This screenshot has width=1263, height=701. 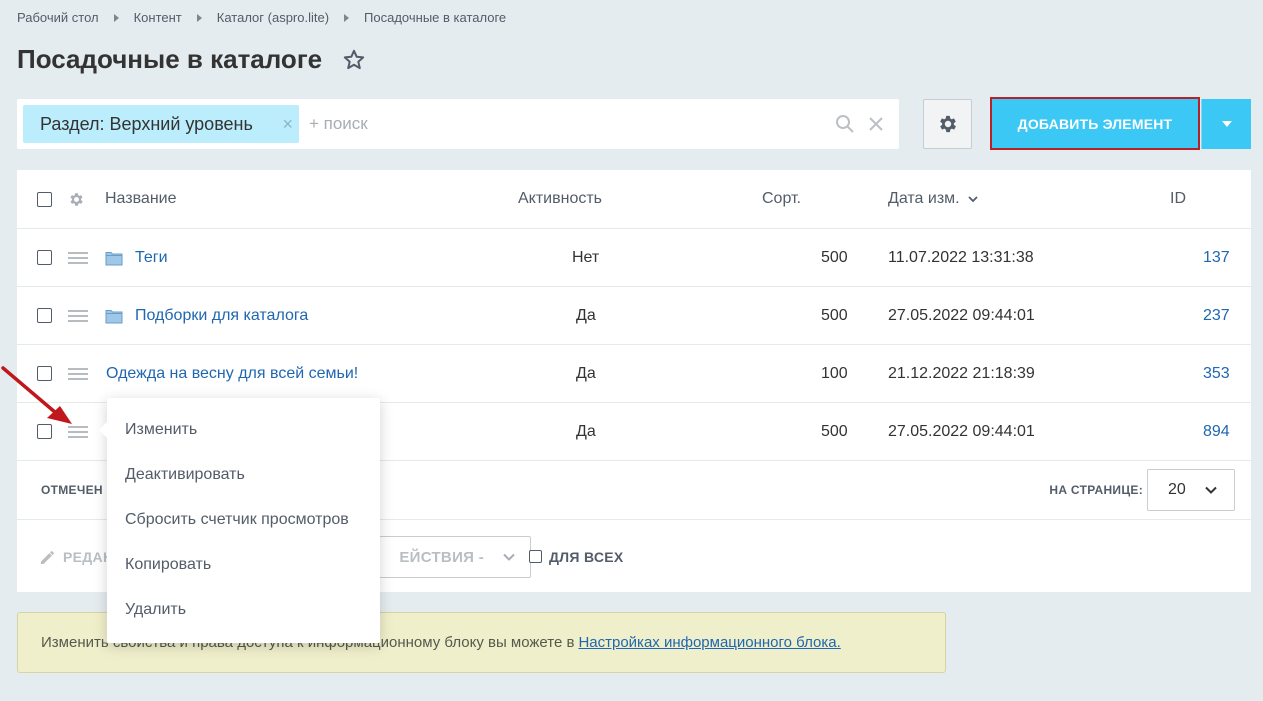 I want to click on search-input, so click(x=565, y=124).